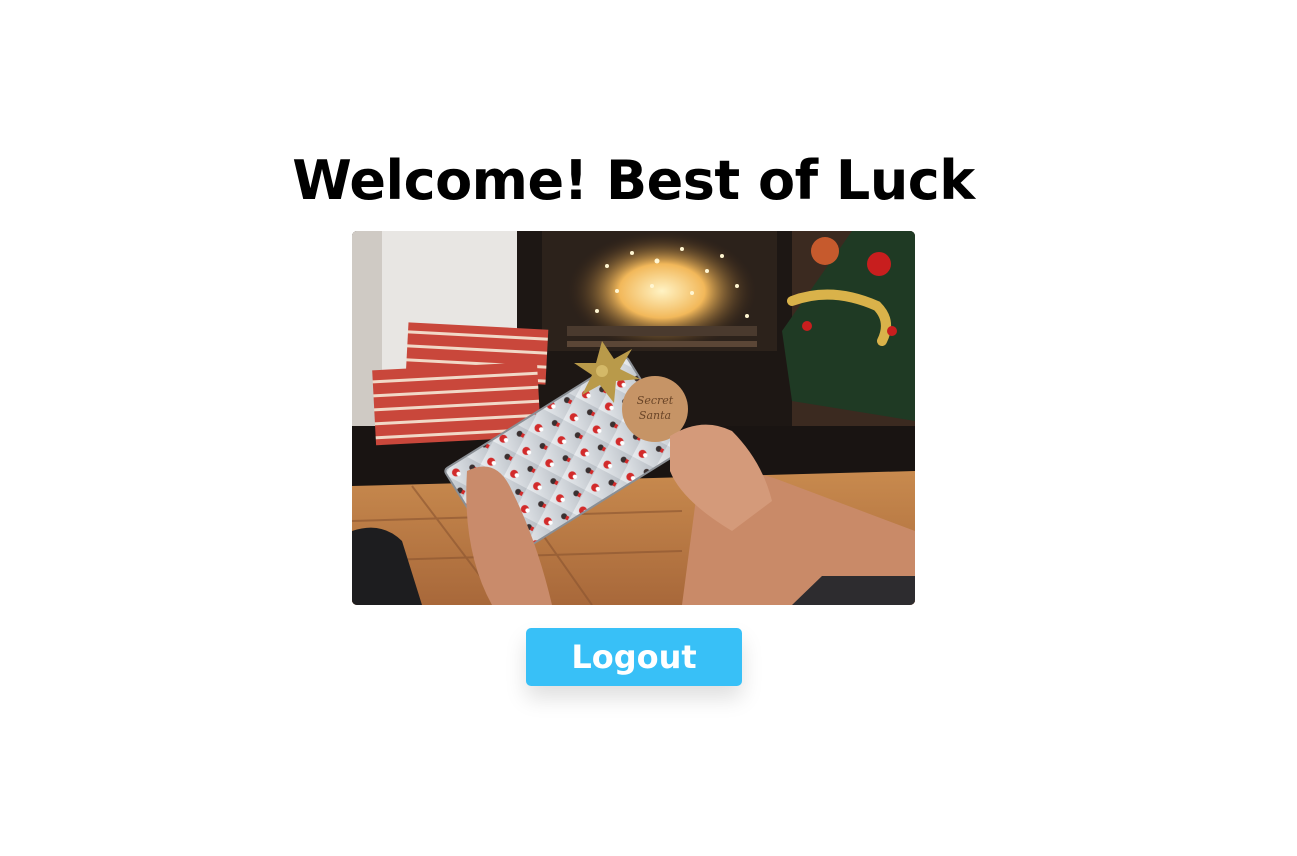 The image size is (1297, 856). I want to click on page-title: Welcome! Best of Luck, so click(633, 180).